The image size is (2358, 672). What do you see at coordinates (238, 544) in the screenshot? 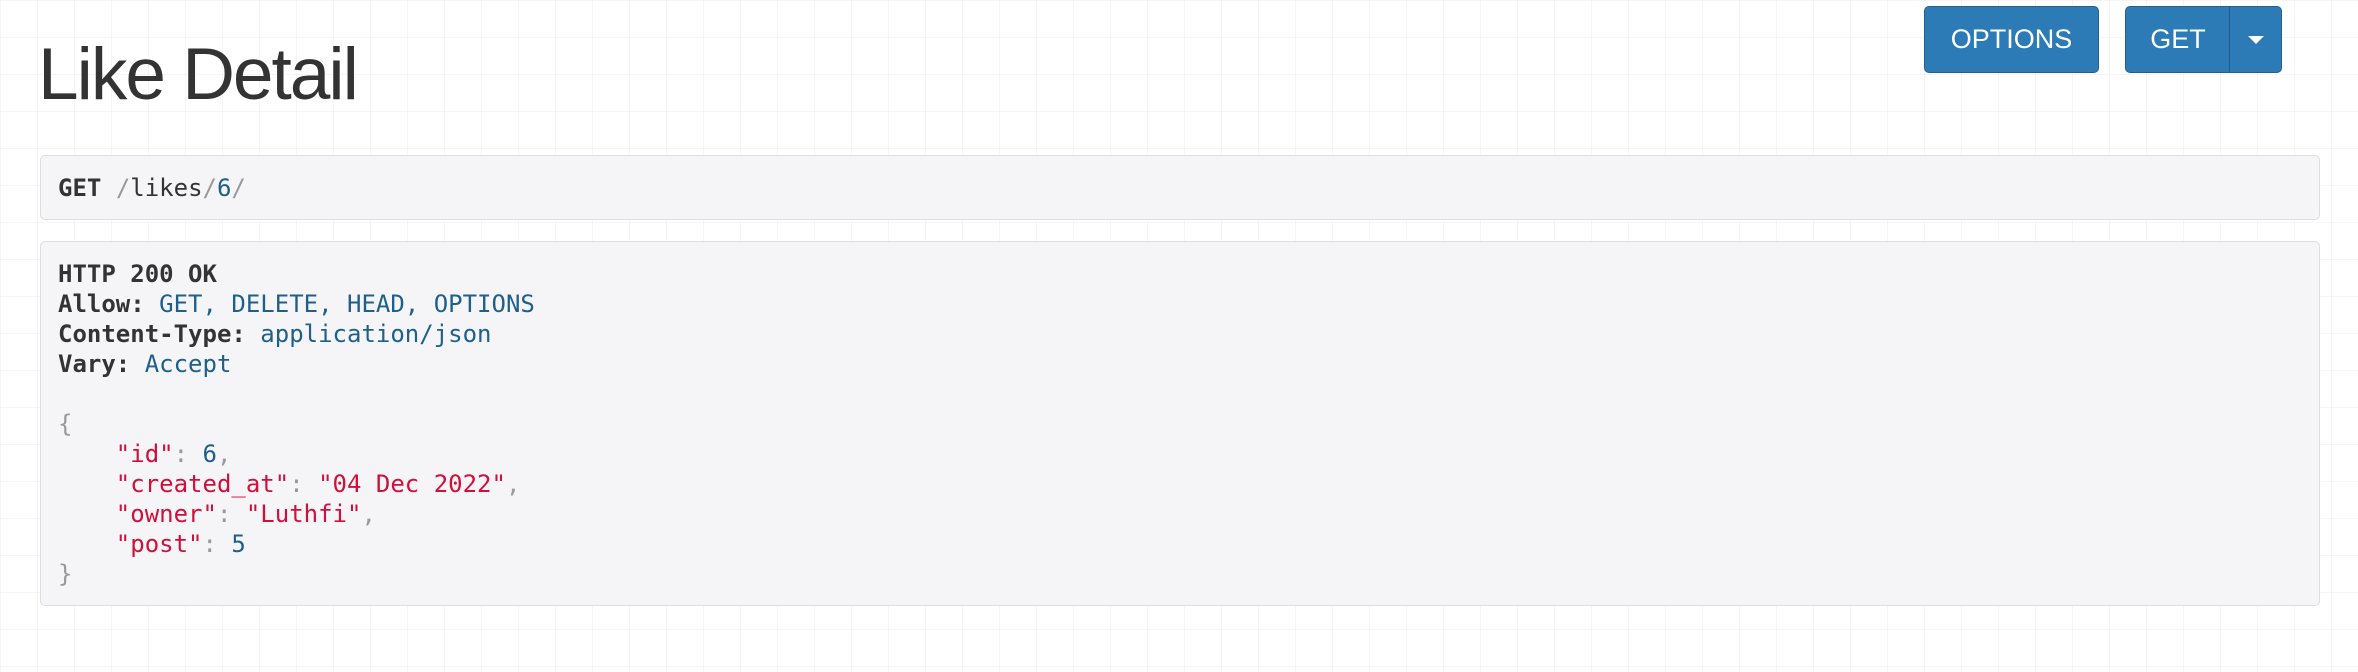
I see `json-value: 5` at bounding box center [238, 544].